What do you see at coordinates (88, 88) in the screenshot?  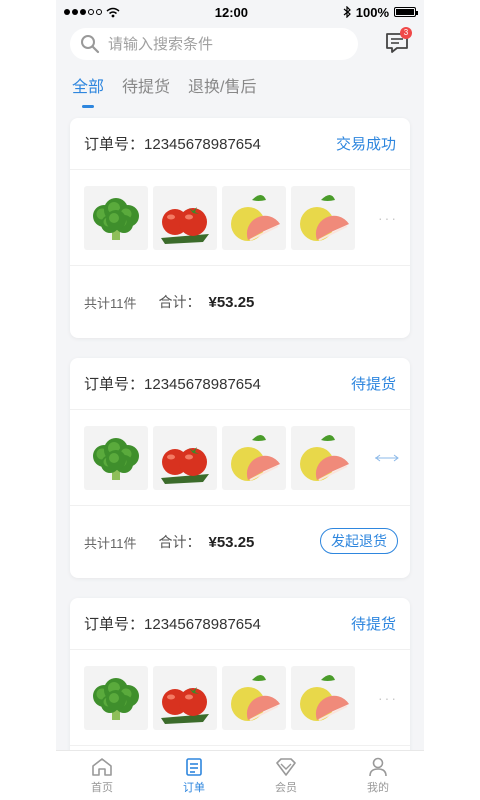 I see `tab-all: 全部` at bounding box center [88, 88].